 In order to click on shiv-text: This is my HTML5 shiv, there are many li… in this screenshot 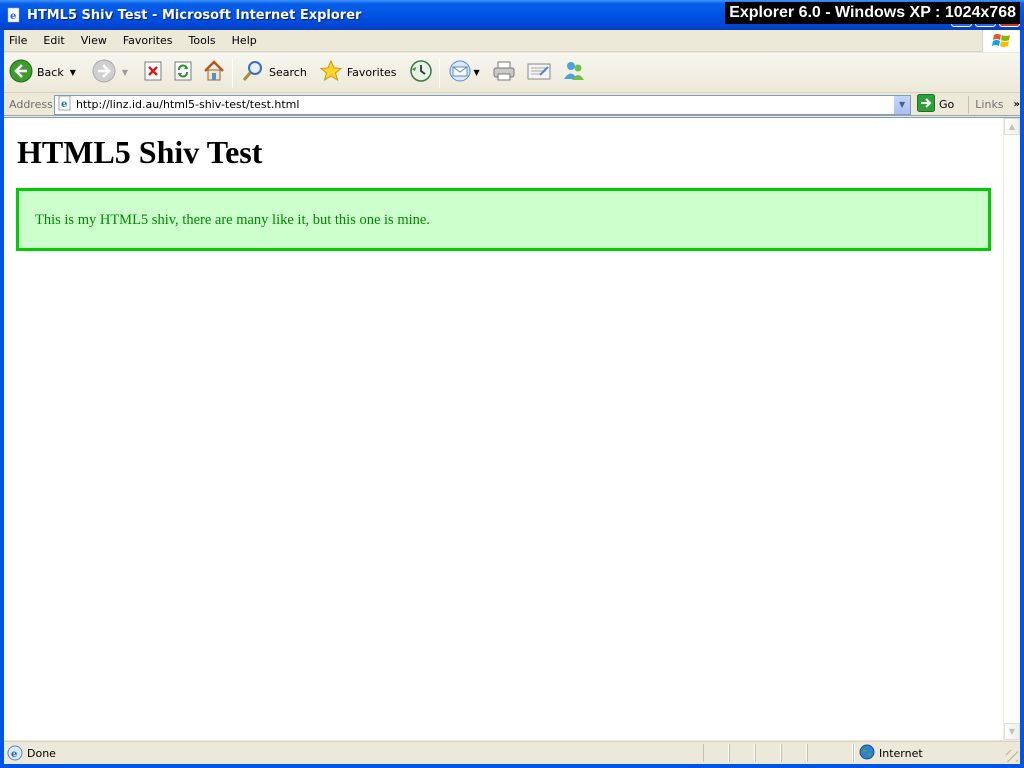, I will do `click(232, 220)`.